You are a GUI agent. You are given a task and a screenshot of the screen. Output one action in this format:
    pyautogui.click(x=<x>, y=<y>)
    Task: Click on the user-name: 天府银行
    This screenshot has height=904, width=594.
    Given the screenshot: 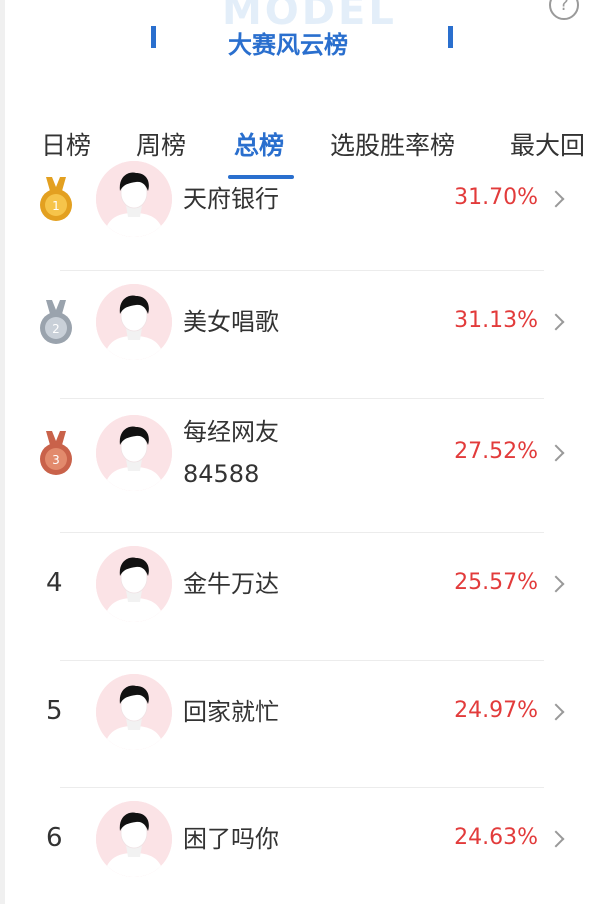 What is the action you would take?
    pyautogui.click(x=231, y=199)
    